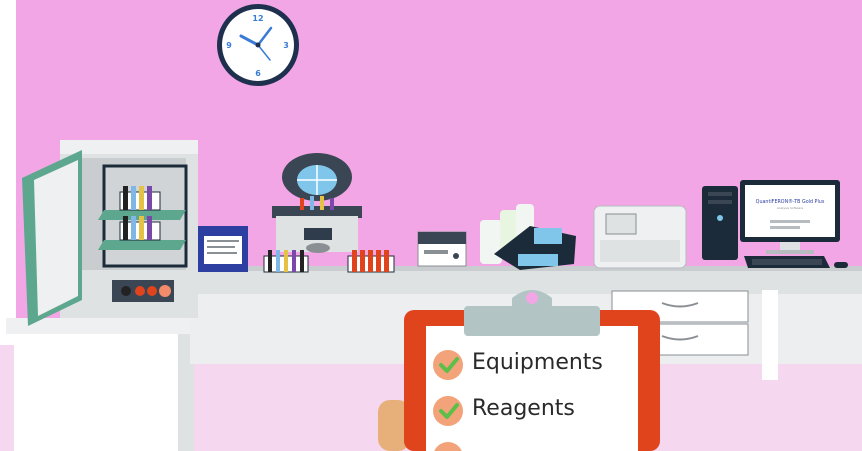 This screenshot has width=862, height=451. Describe the element at coordinates (790, 201) in the screenshot. I see `monitor-title: QuantiFERON®-TB Gold Plus` at that location.